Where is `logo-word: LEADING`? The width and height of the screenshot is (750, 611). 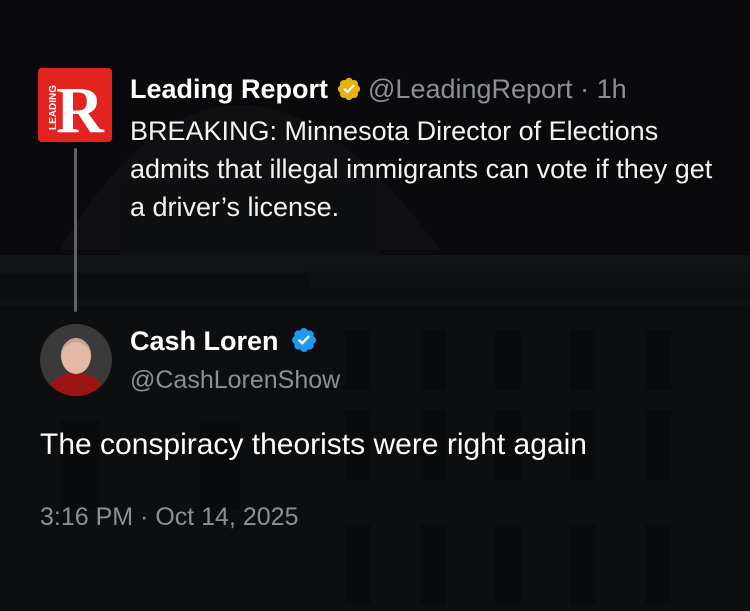 logo-word: LEADING is located at coordinates (53, 107).